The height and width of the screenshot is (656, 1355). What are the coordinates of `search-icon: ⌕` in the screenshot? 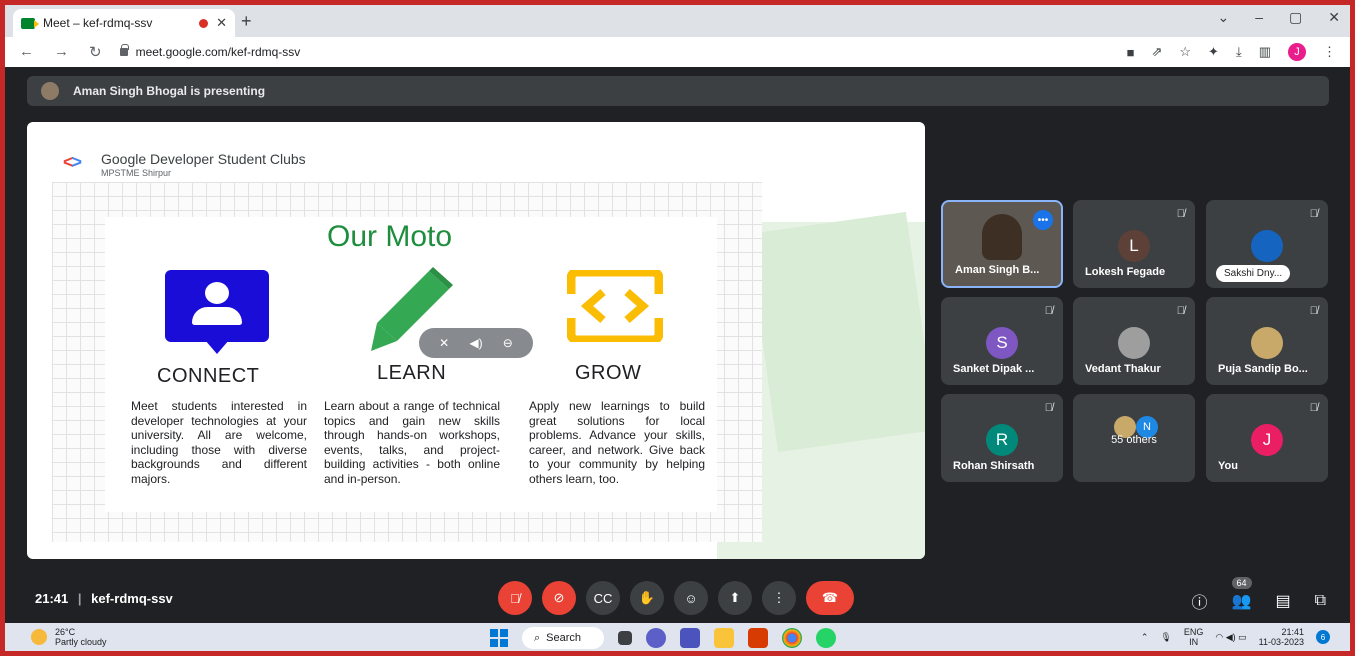 It's located at (537, 637).